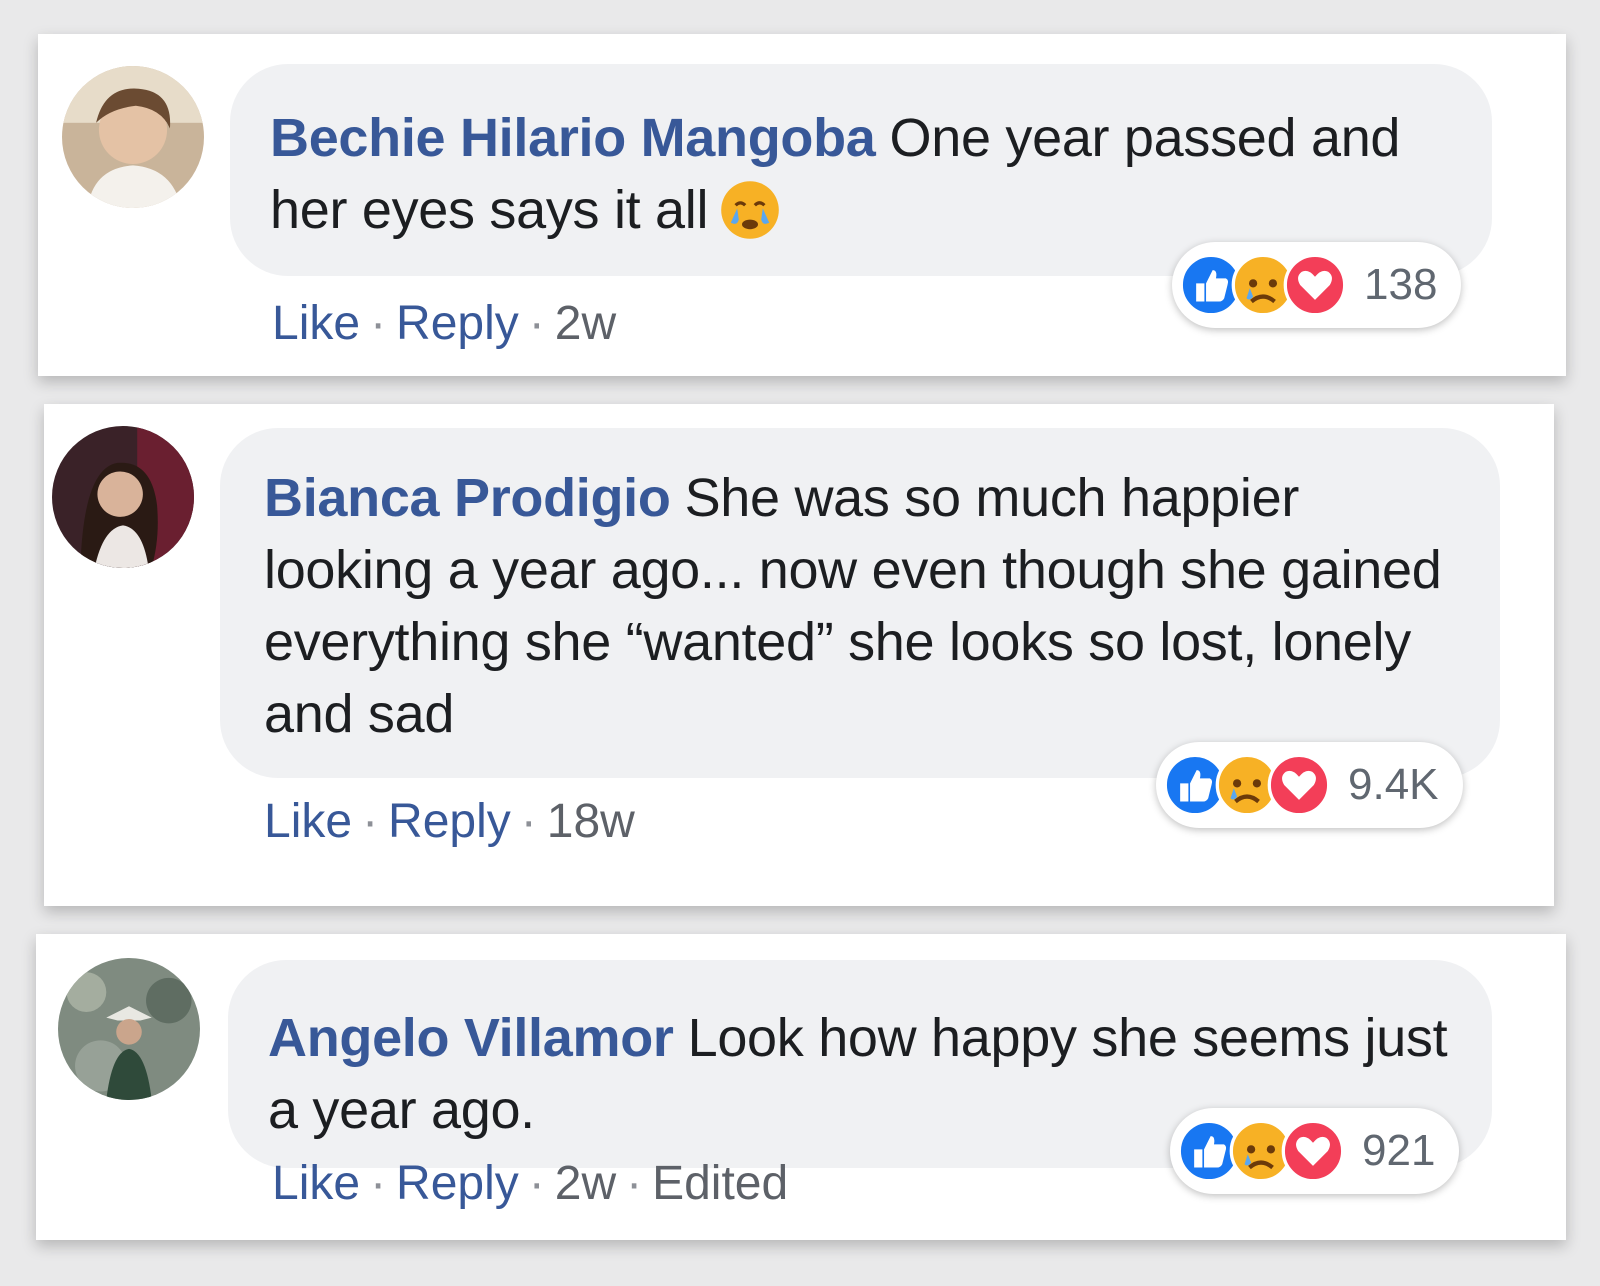 Image resolution: width=1600 pixels, height=1286 pixels. I want to click on reaction-count: 921, so click(1399, 1150).